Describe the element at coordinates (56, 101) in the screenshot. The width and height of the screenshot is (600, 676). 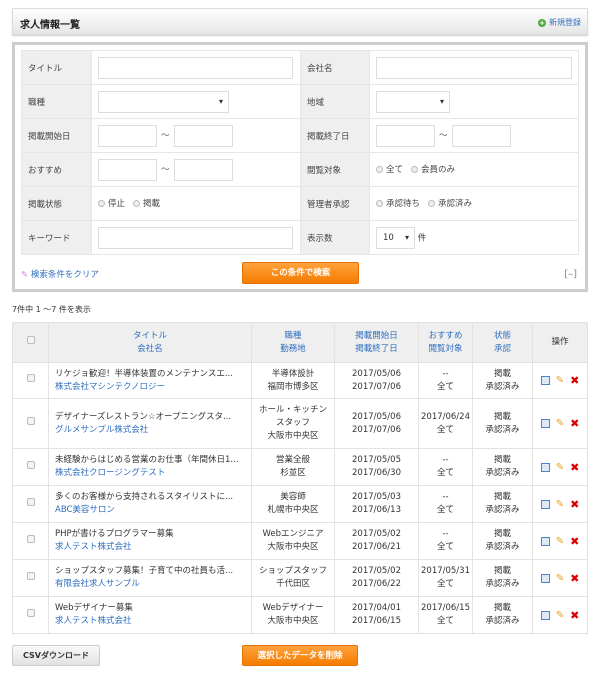
I see `job-label: 職種` at that location.